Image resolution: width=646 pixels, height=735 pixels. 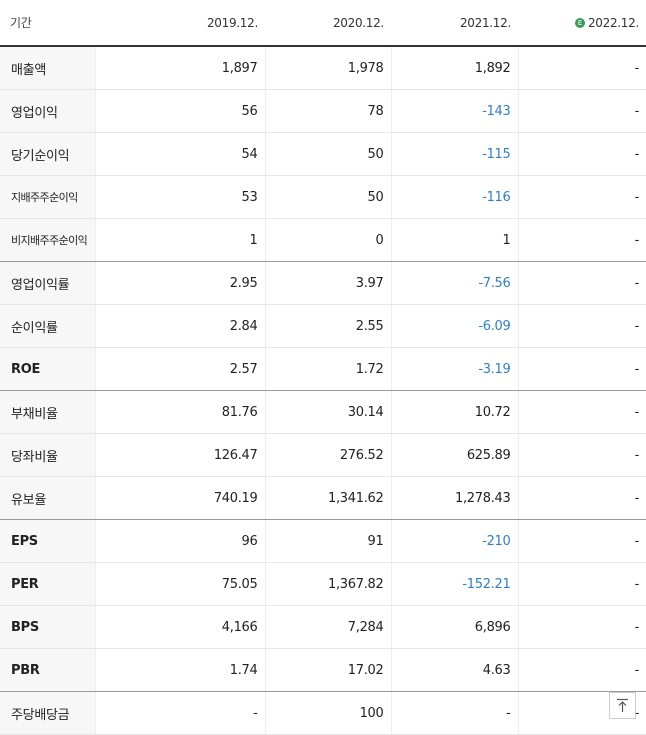 I want to click on table-row: EPS 96 91 -210-, so click(x=323, y=541).